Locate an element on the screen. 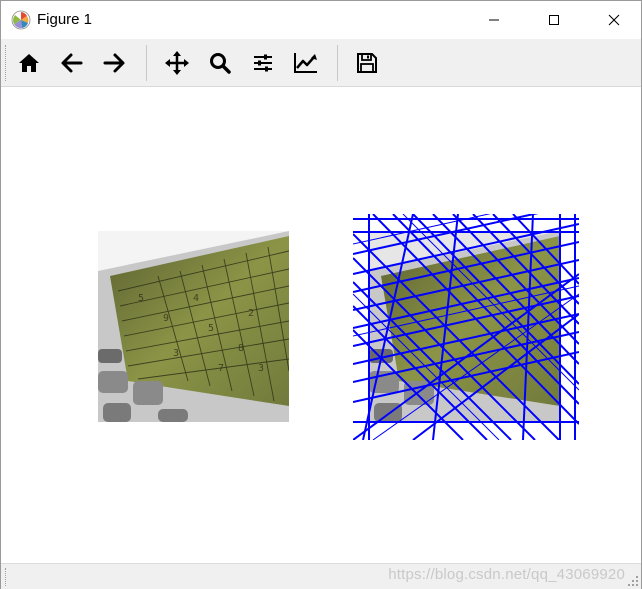  back-button is located at coordinates (72, 63).